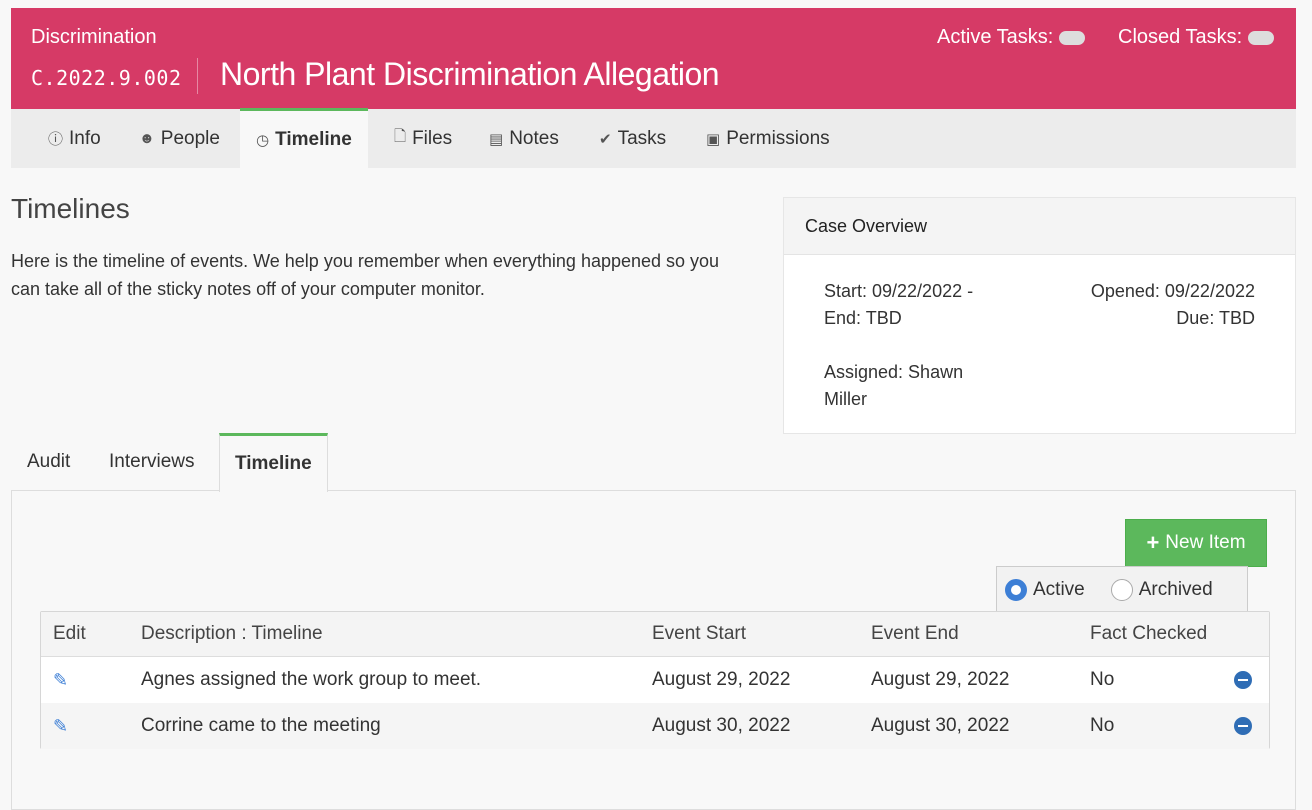 This screenshot has height=810, width=1312. I want to click on subtab-timeline: Timeline, so click(273, 462).